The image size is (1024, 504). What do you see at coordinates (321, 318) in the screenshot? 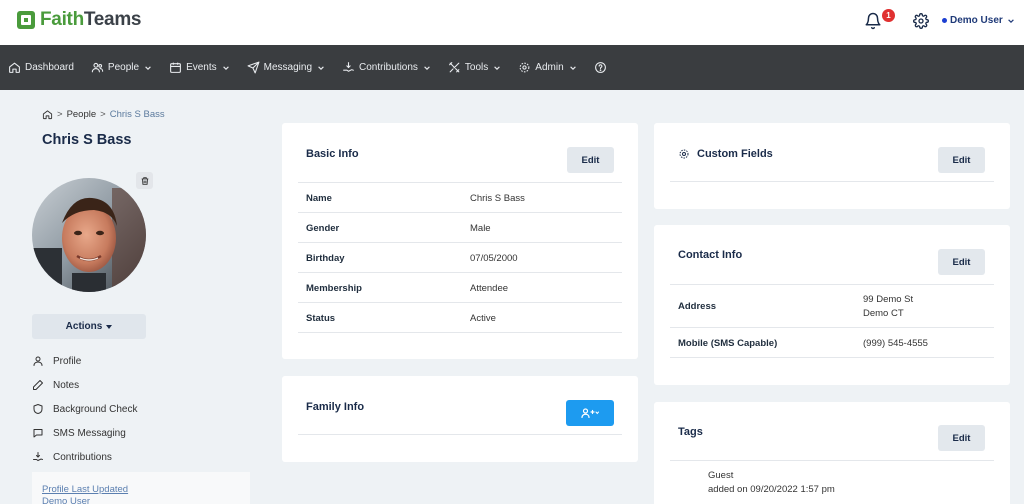
I see `status-label: Status` at bounding box center [321, 318].